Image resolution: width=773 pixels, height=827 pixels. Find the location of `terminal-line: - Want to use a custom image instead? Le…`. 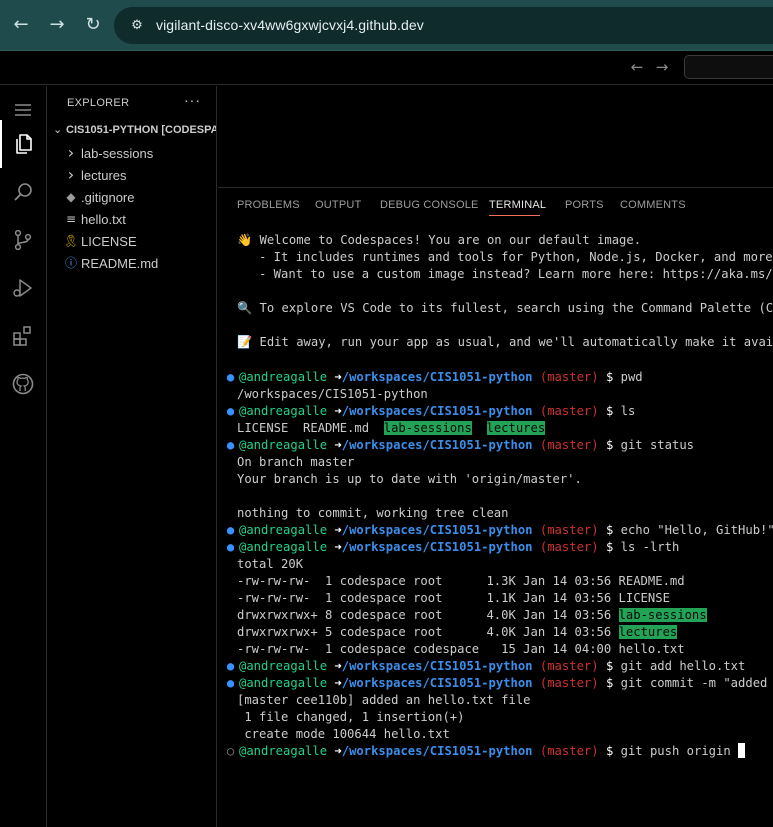

terminal-line: - Want to use a custom image instead? Le… is located at coordinates (505, 274).